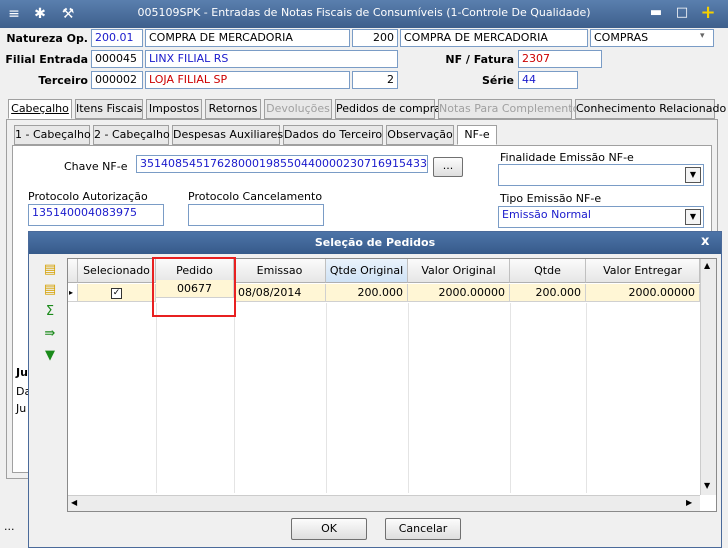 This screenshot has width=728, height=548. What do you see at coordinates (560, 59) in the screenshot?
I see `nf-field: 2307` at bounding box center [560, 59].